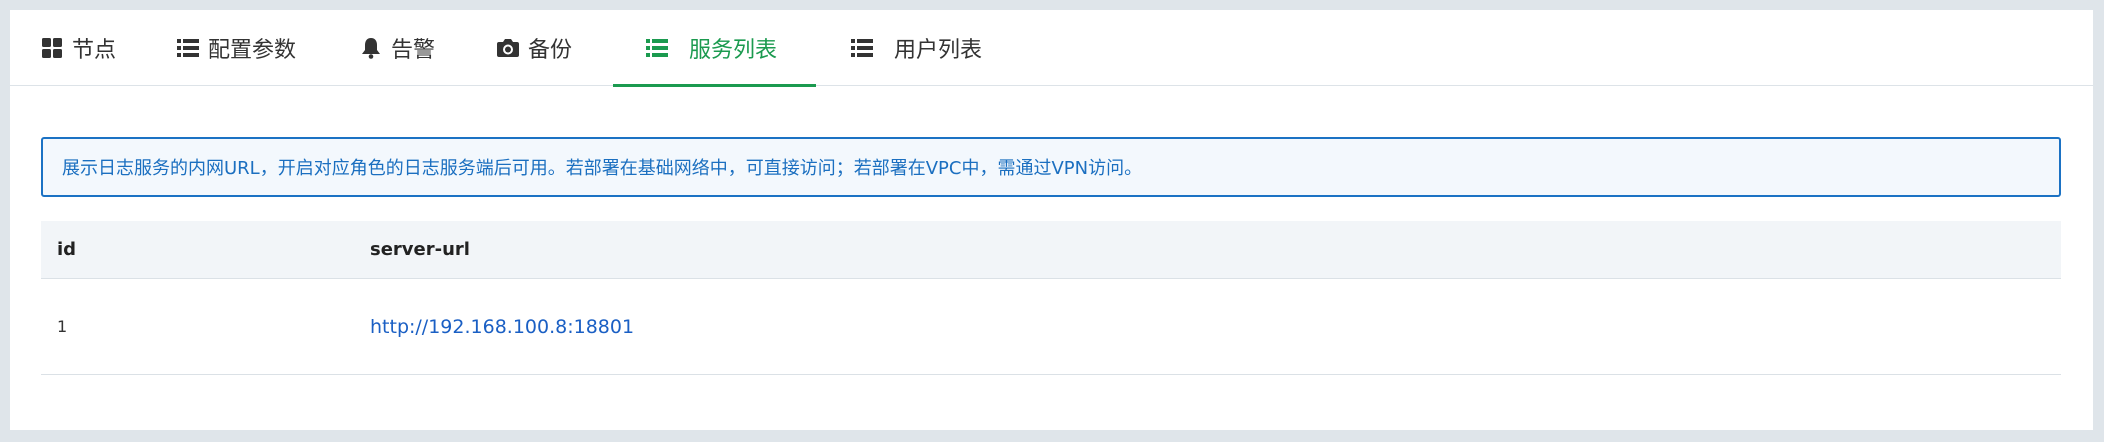 The image size is (2104, 442). What do you see at coordinates (1051, 250) in the screenshot?
I see `table-header: id server-url` at bounding box center [1051, 250].